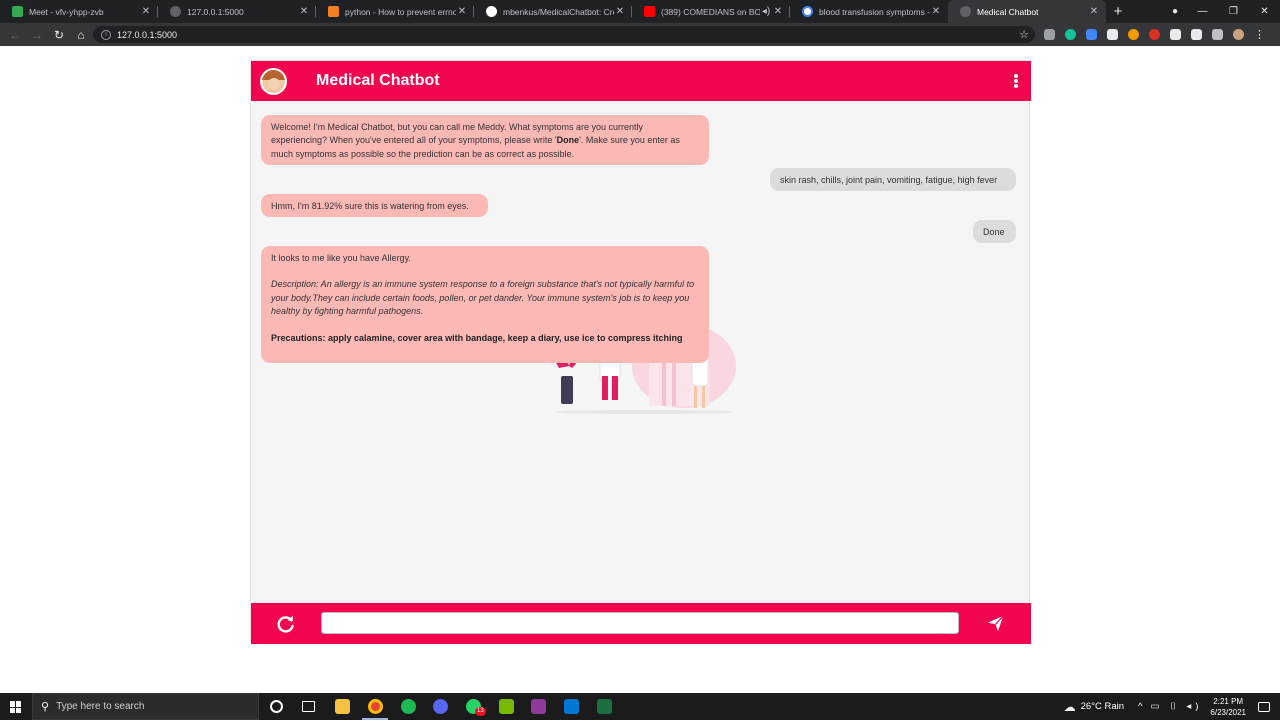 This screenshot has width=1280, height=720. I want to click on reload-icon: ↻, so click(59, 35).